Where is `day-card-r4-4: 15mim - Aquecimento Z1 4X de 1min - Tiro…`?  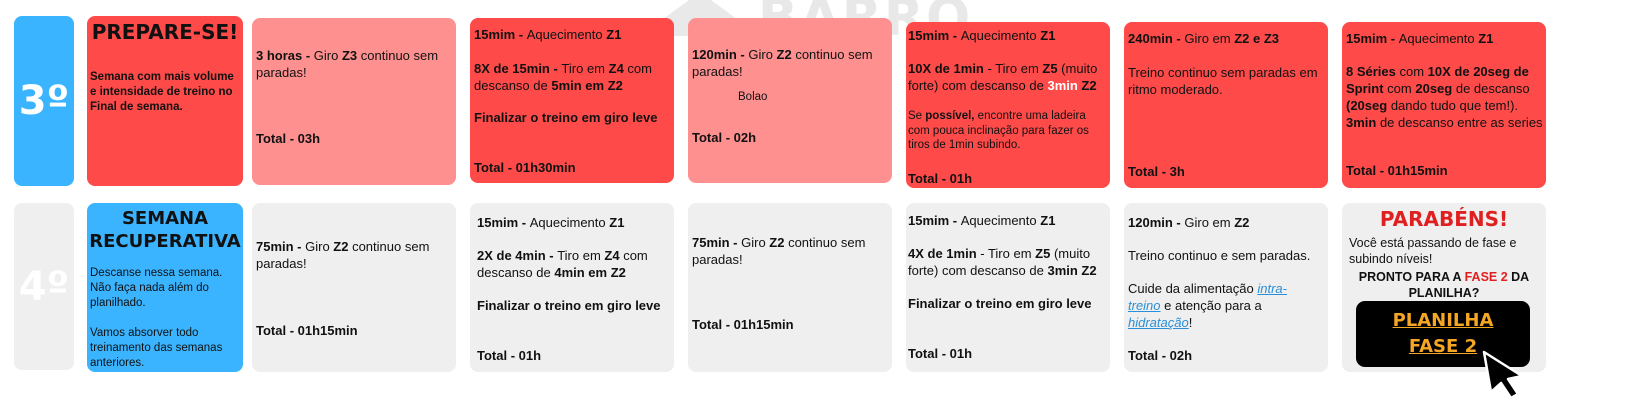 day-card-r4-4: 15mim - Aquecimento Z1 4X de 1min - Tiro… is located at coordinates (1008, 287).